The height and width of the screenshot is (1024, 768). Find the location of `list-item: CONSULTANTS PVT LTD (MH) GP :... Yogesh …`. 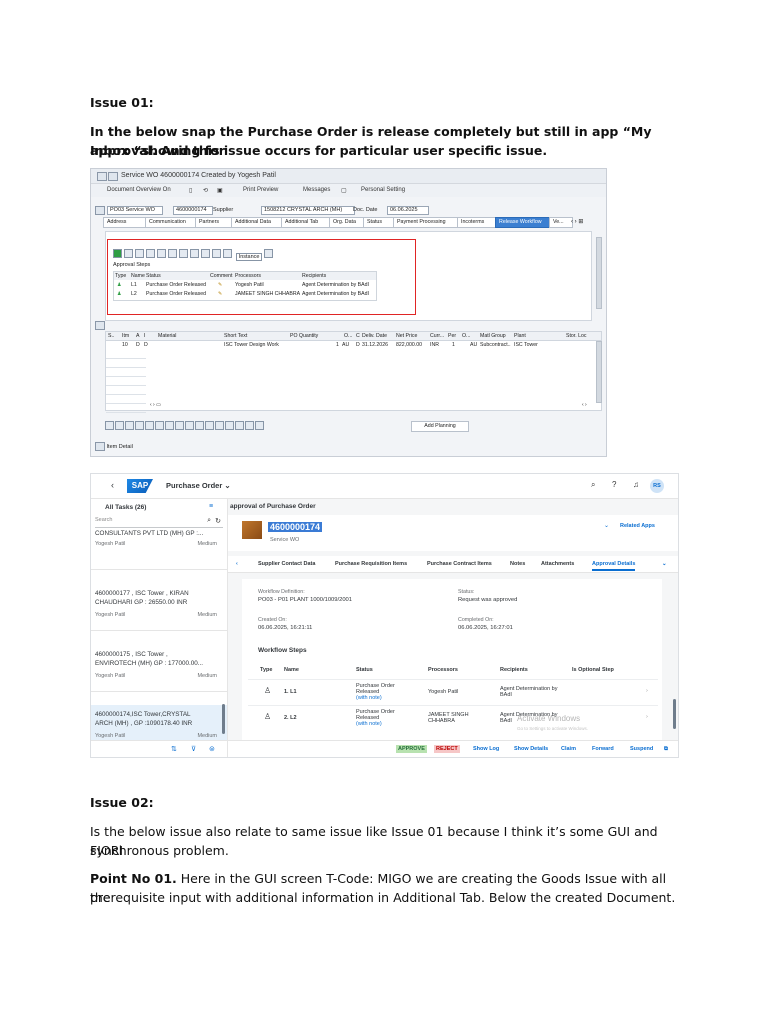

list-item: CONSULTANTS PVT LTD (MH) GP :... Yogesh … is located at coordinates (159, 549).